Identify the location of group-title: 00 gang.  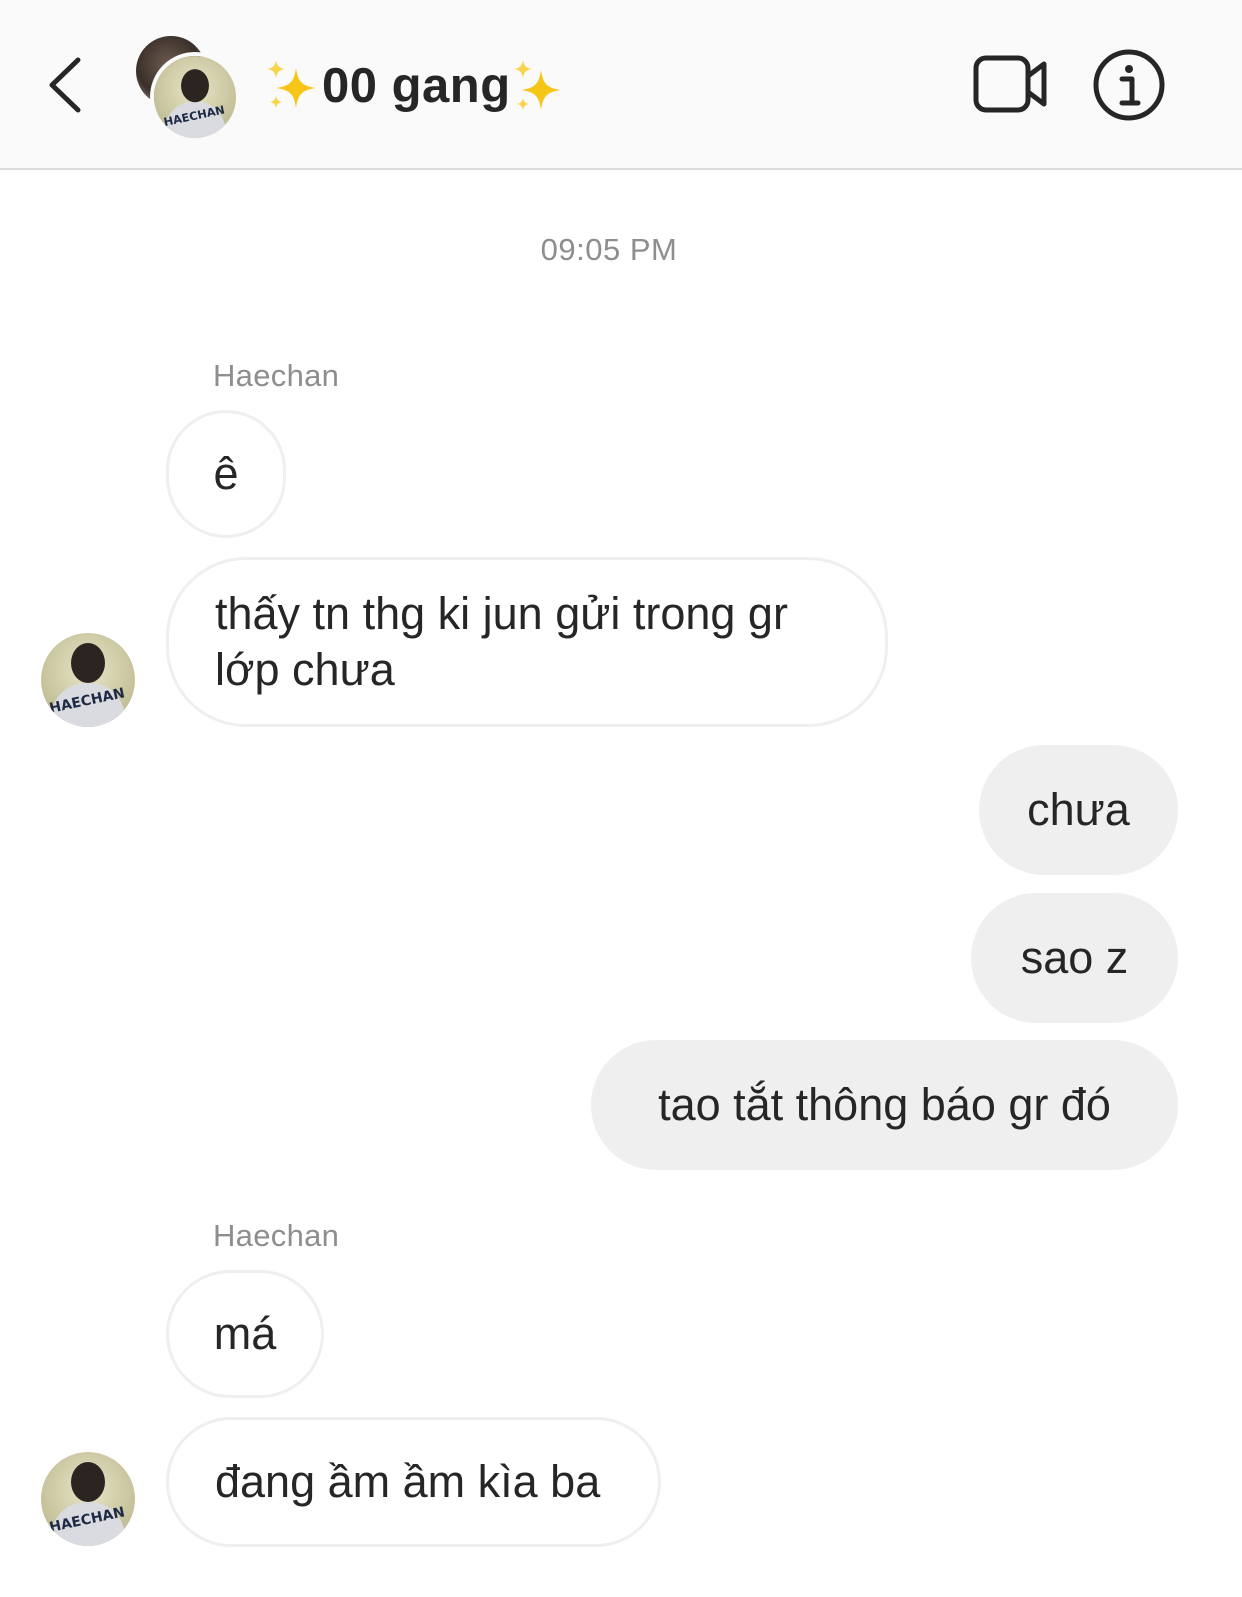
(416, 86).